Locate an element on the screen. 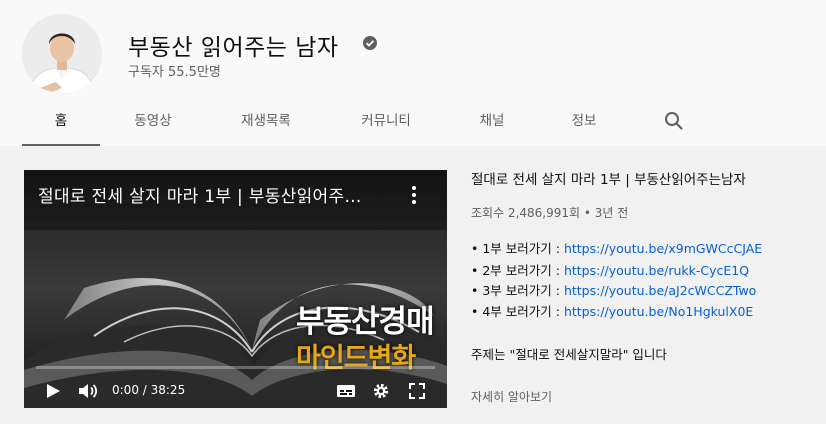 Image resolution: width=826 pixels, height=424 pixels. thumbnail-caption-line1: 부동산경매 is located at coordinates (365, 322).